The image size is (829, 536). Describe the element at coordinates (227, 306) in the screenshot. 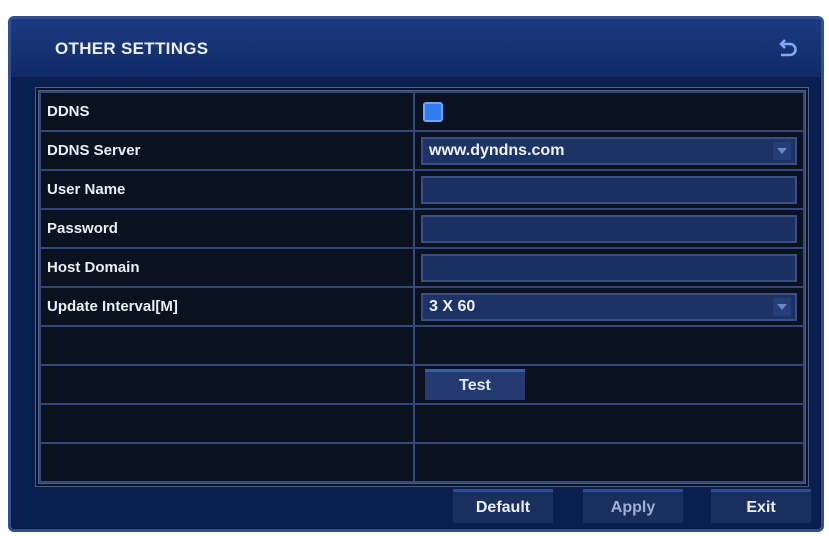

I see `label-update-interval: Update Interval[M]` at that location.